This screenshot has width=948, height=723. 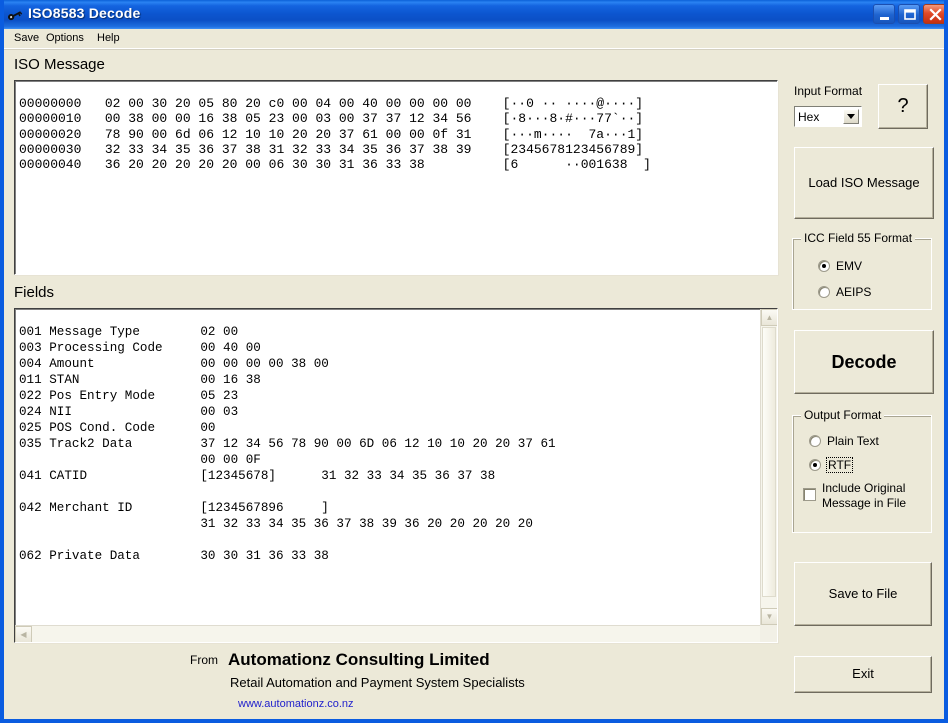 I want to click on include-original-message-checkbox-row: Include Original Message in File, so click(x=863, y=496).